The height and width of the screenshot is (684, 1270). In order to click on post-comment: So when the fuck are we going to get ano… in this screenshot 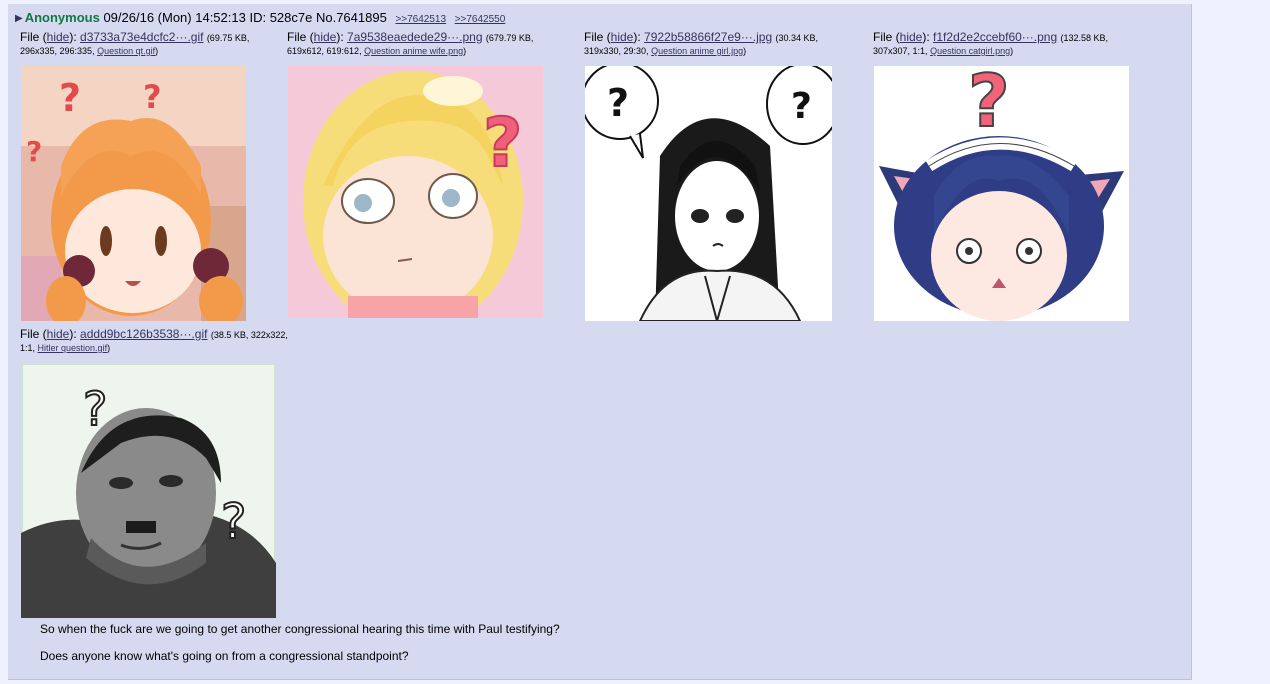, I will do `click(300, 649)`.